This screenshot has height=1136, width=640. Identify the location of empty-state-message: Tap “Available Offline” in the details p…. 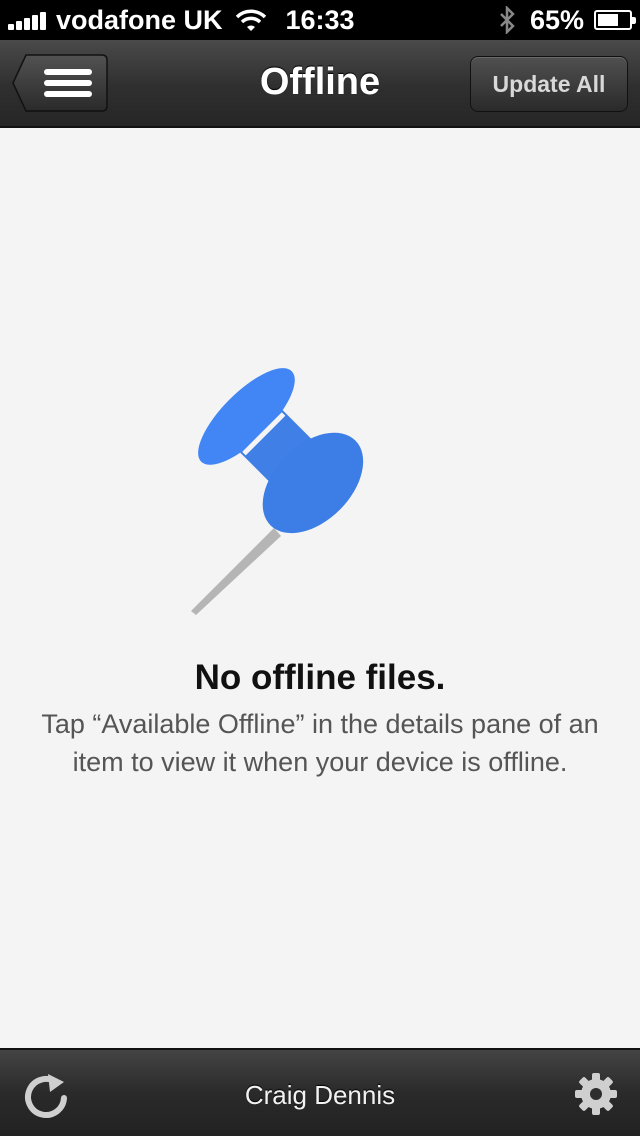
(320, 743).